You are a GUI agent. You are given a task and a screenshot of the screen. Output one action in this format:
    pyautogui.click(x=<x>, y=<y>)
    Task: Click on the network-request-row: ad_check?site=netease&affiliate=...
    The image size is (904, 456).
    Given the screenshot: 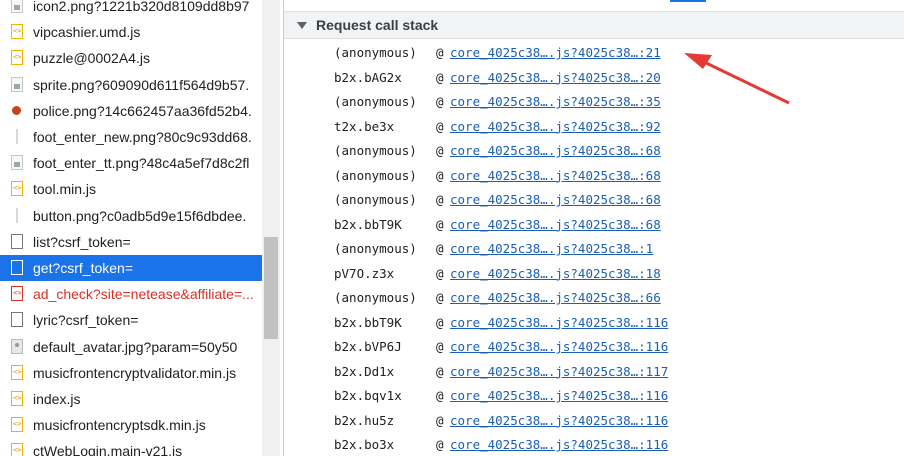 What is the action you would take?
    pyautogui.click(x=131, y=294)
    